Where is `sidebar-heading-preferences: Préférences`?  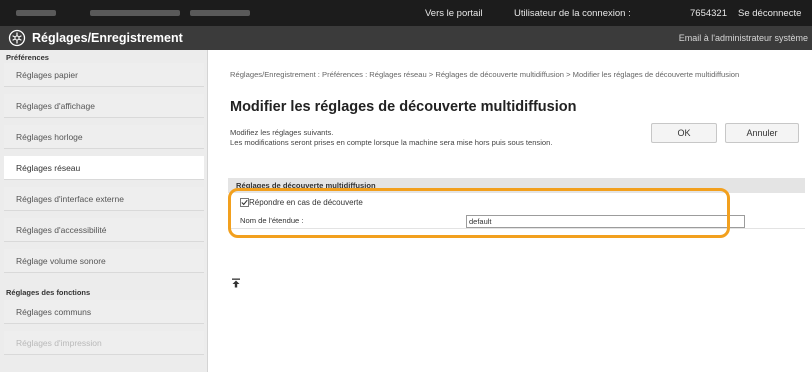 sidebar-heading-preferences: Préférences is located at coordinates (27, 57).